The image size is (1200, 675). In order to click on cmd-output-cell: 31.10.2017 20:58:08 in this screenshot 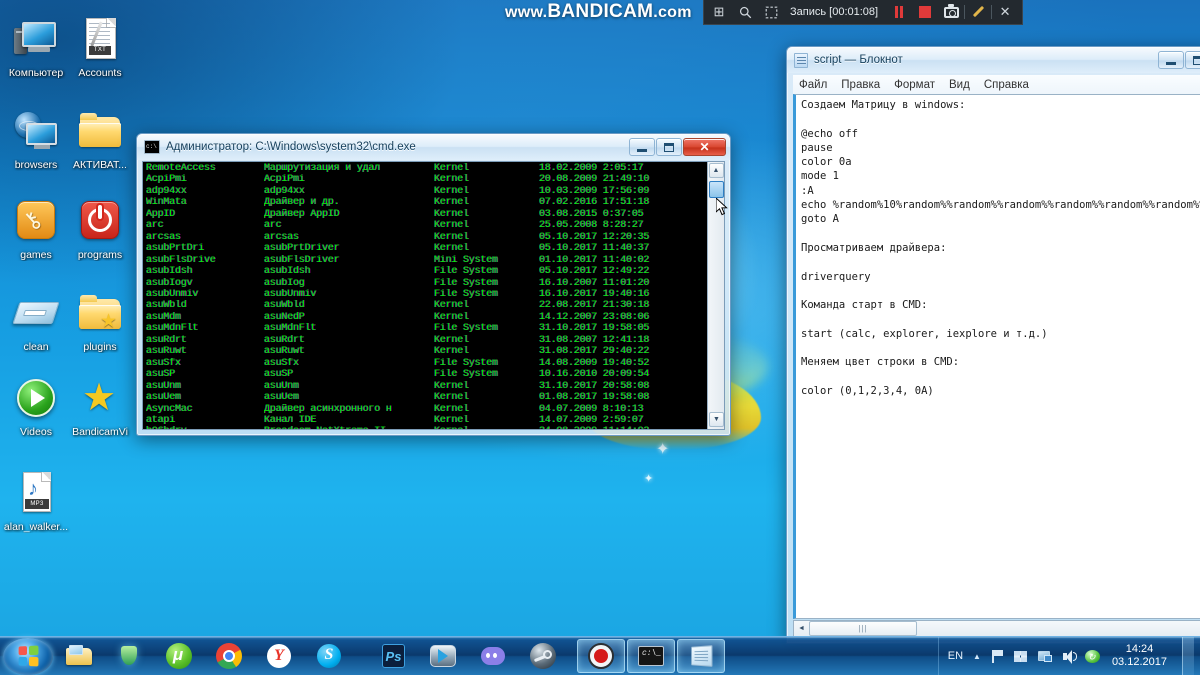, I will do `click(594, 386)`.